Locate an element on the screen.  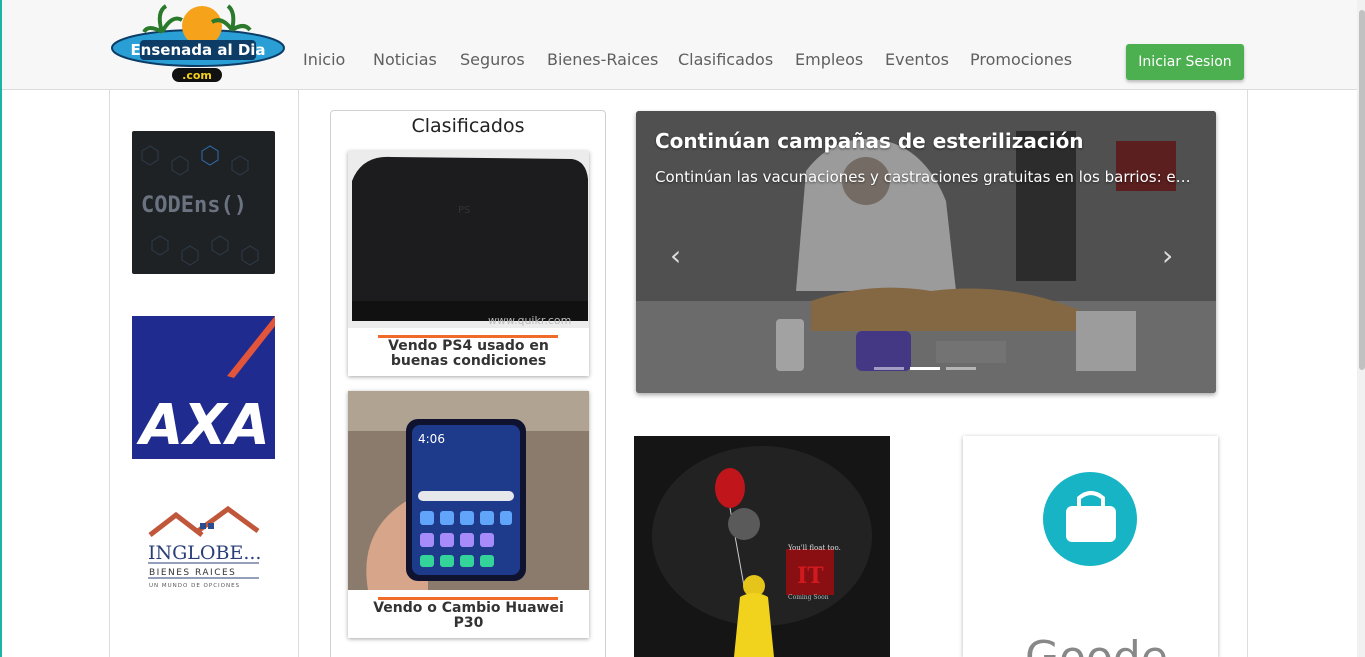
nav-eventos: Eventos is located at coordinates (917, 59).